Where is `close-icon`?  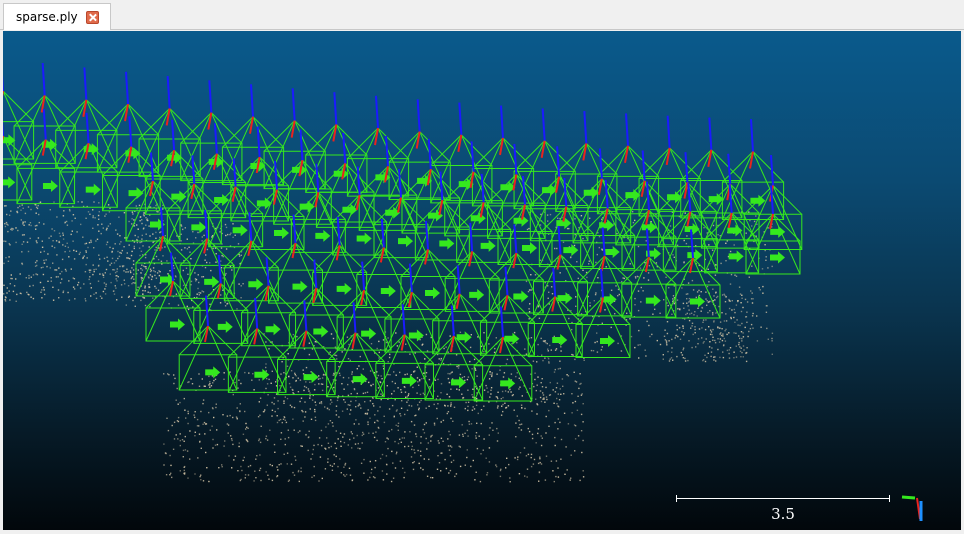
close-icon is located at coordinates (92, 17).